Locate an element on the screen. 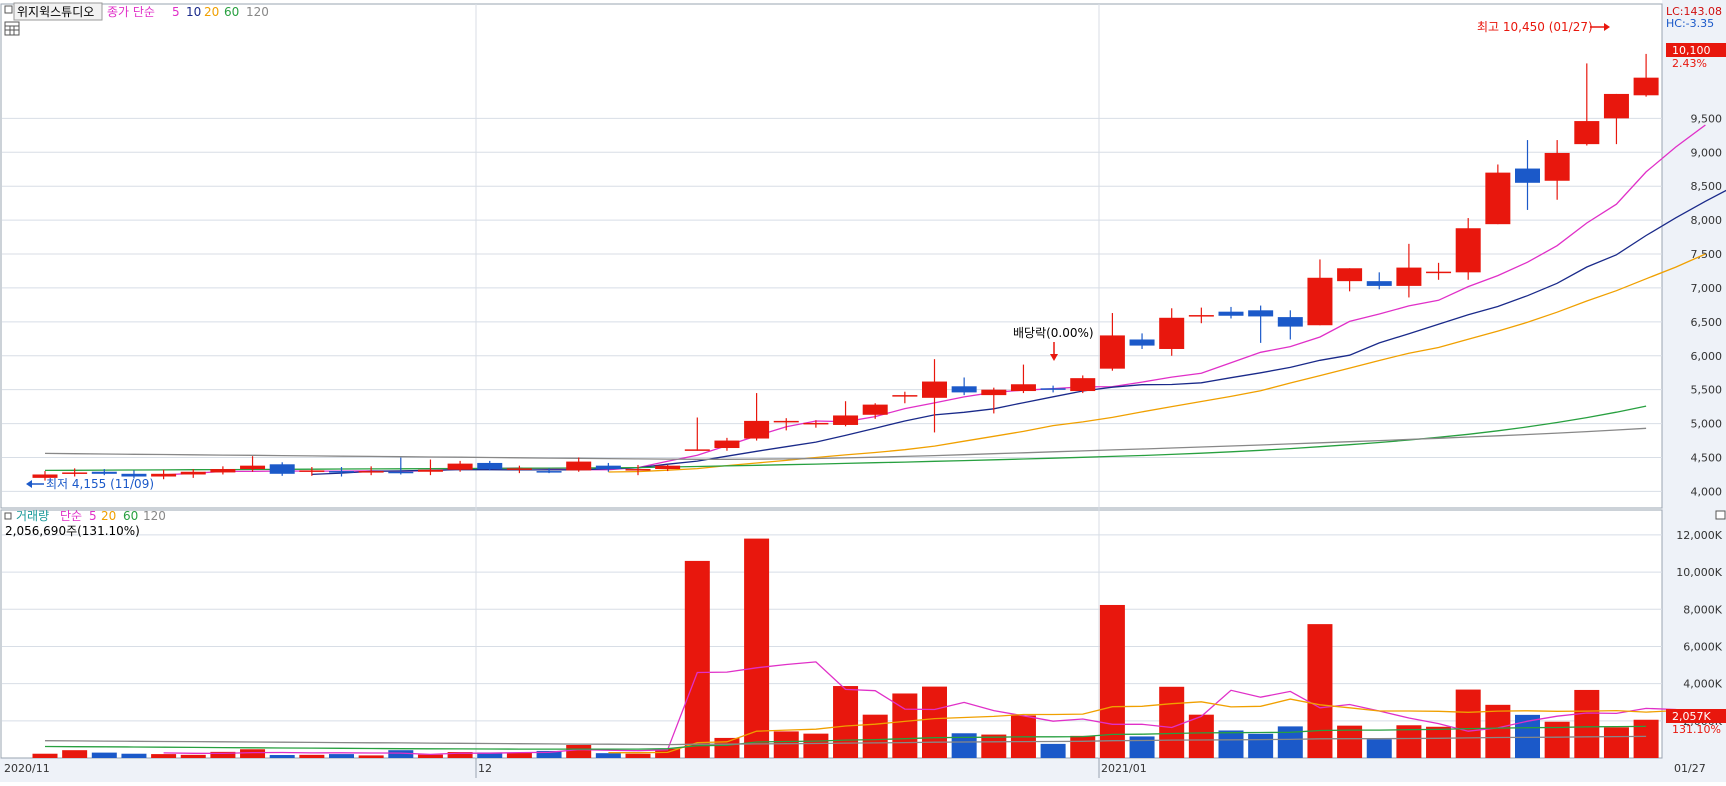  price-tick-label: 5,000 is located at coordinates (1707, 424).